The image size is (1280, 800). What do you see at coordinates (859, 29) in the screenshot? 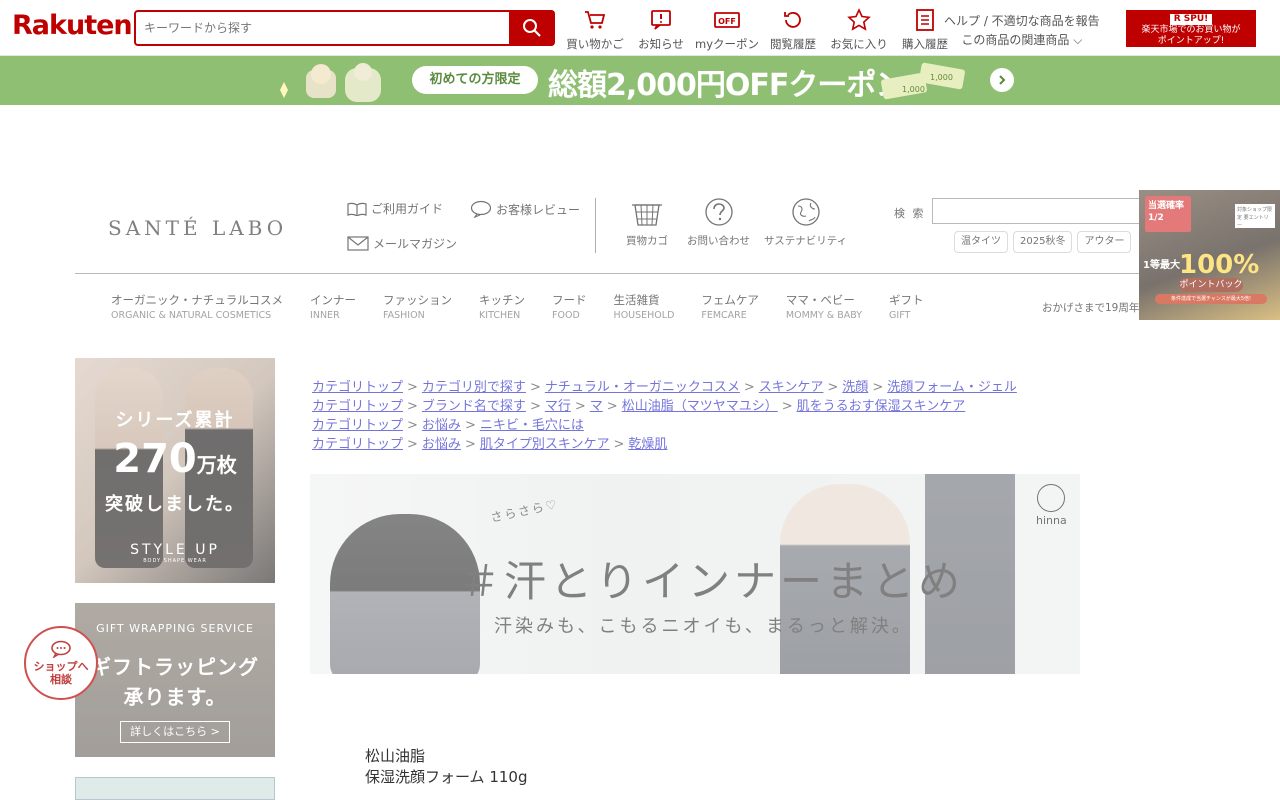
I see `nav-favorite: お気に入り` at bounding box center [859, 29].